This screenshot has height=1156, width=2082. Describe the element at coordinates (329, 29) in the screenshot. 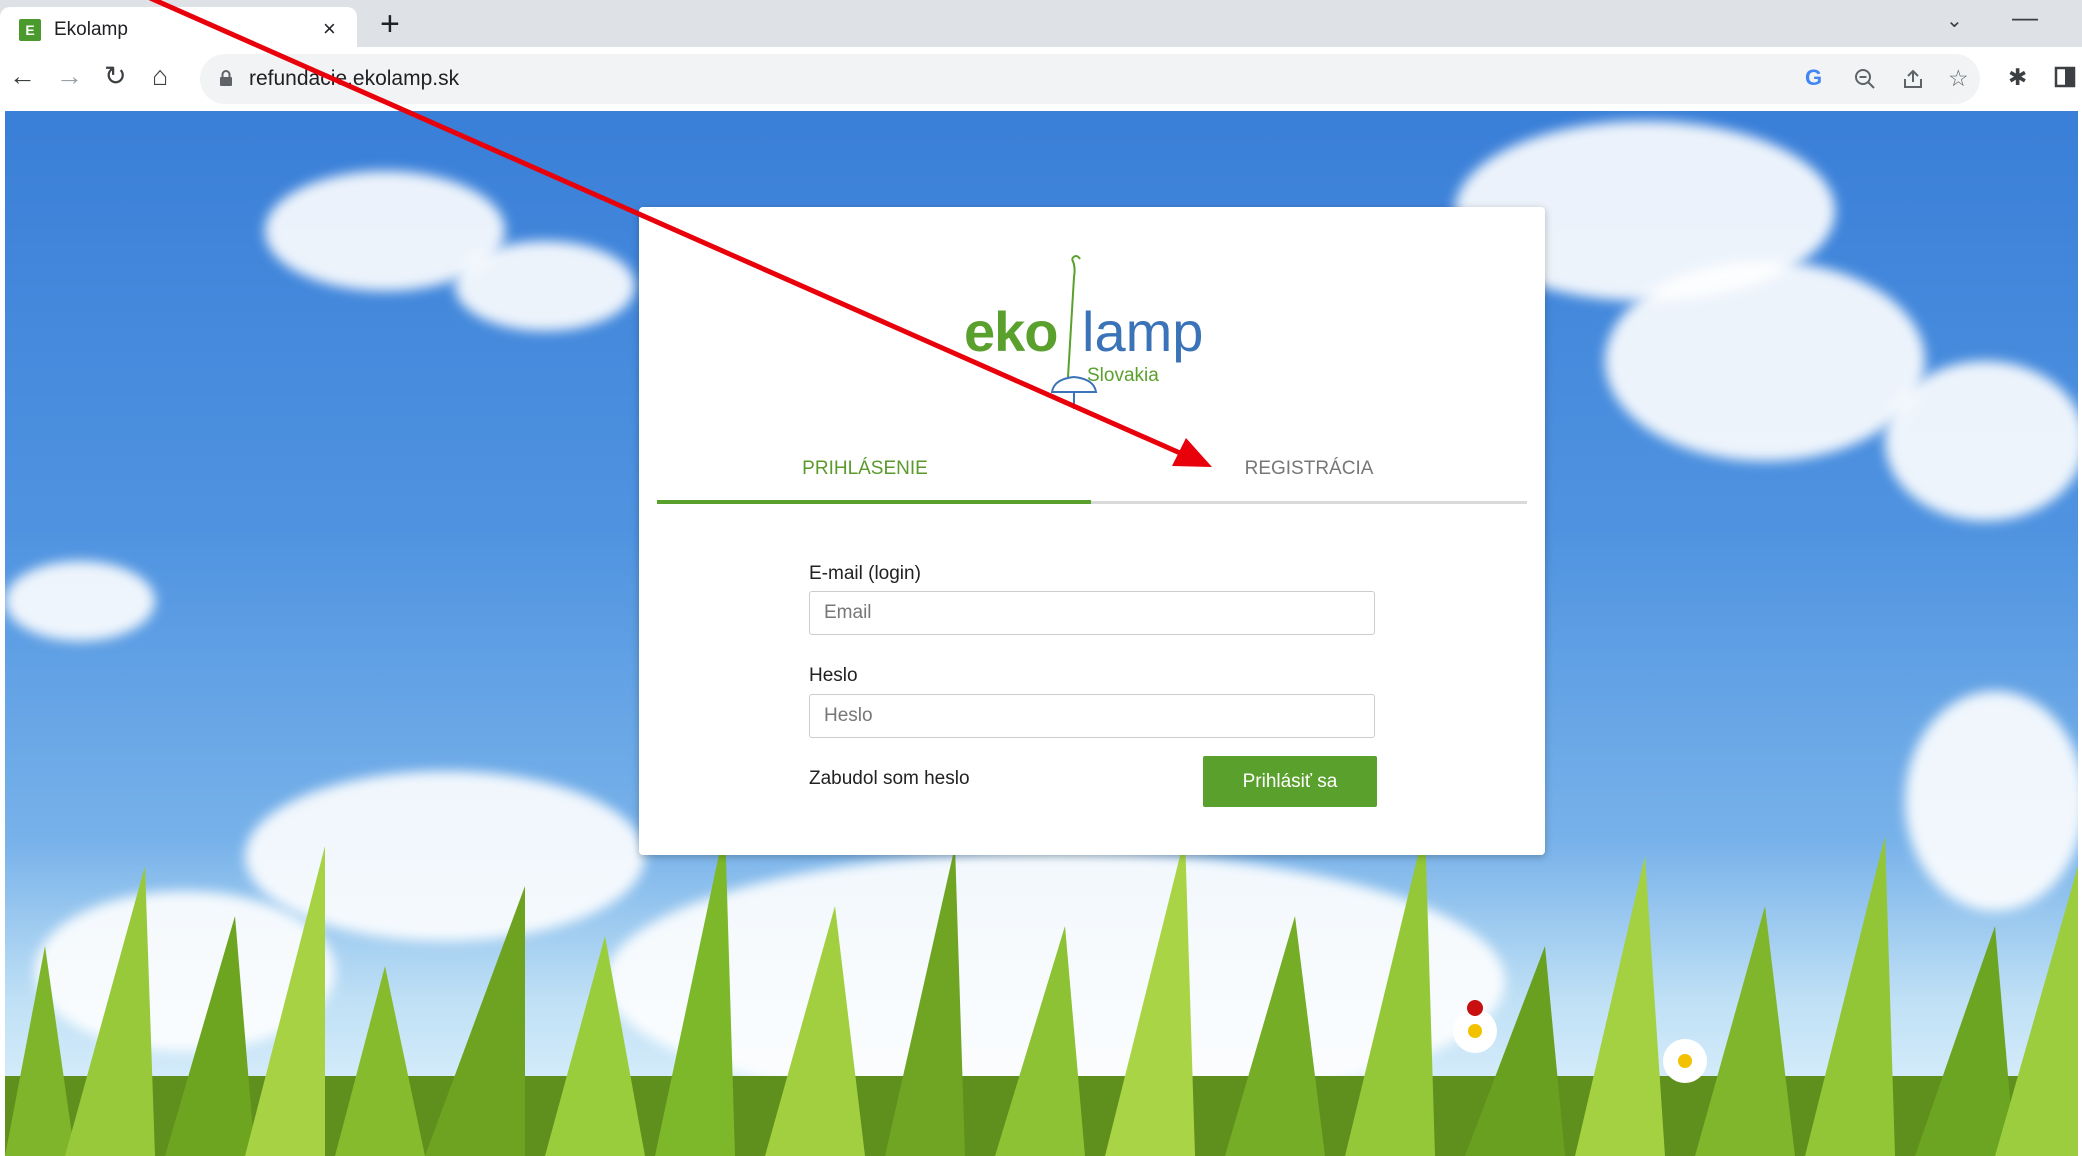

I see `tab-close-icon: ×` at that location.